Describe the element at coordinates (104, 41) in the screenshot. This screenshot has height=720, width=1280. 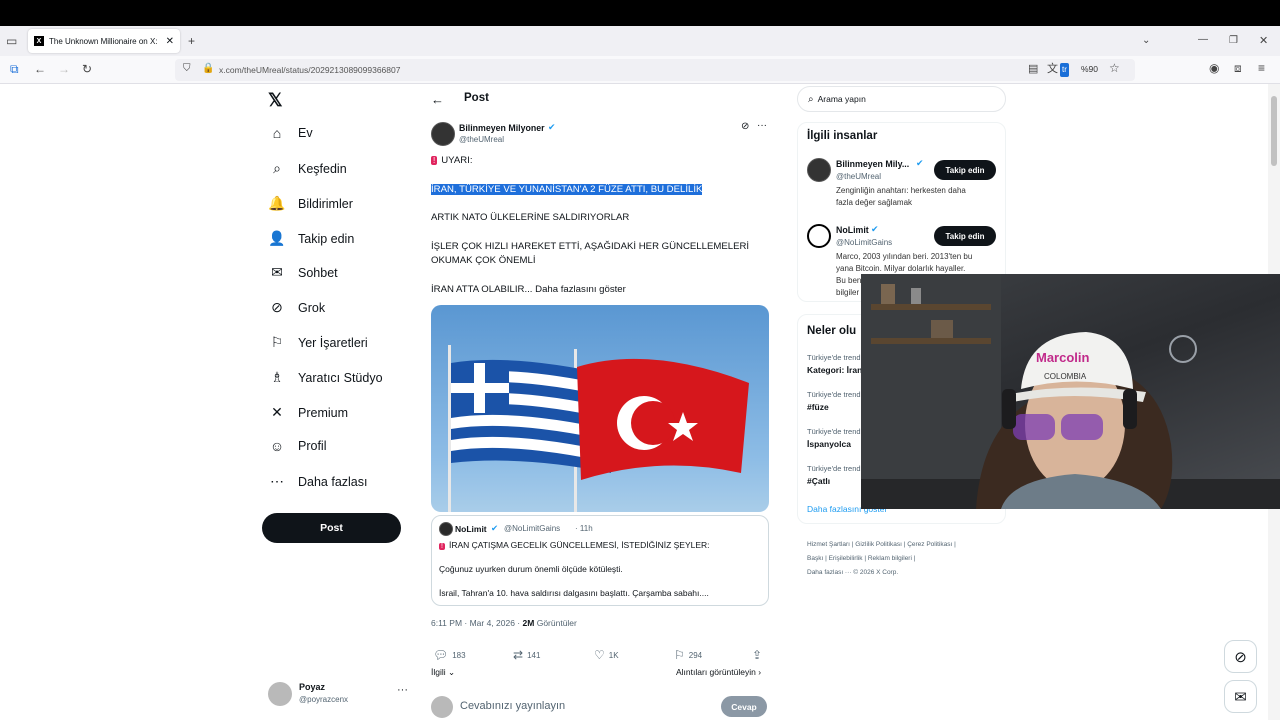
I see `browser-tab: X The Unknown Millionaire on X: ✕` at that location.